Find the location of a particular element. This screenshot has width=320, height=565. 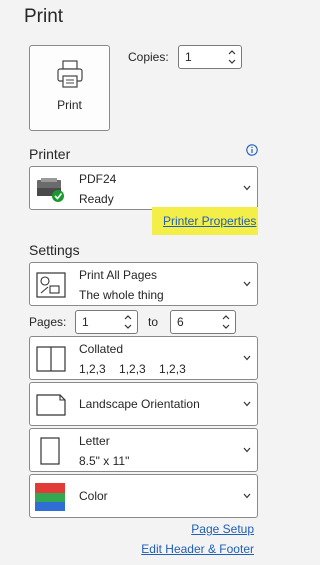

printer-device-icon is located at coordinates (50, 190).